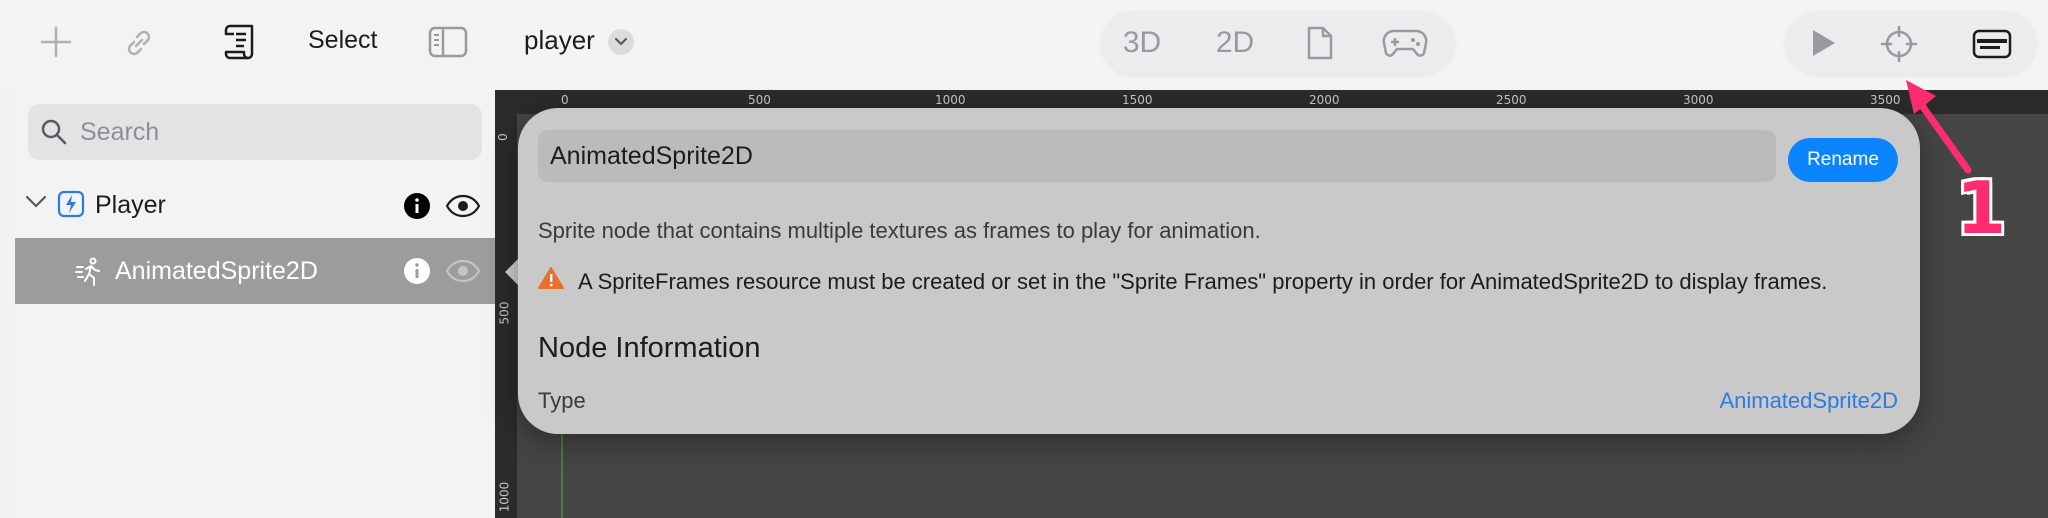 Image resolution: width=2048 pixels, height=518 pixels. What do you see at coordinates (1992, 44) in the screenshot?
I see `inspector-panel-icon` at bounding box center [1992, 44].